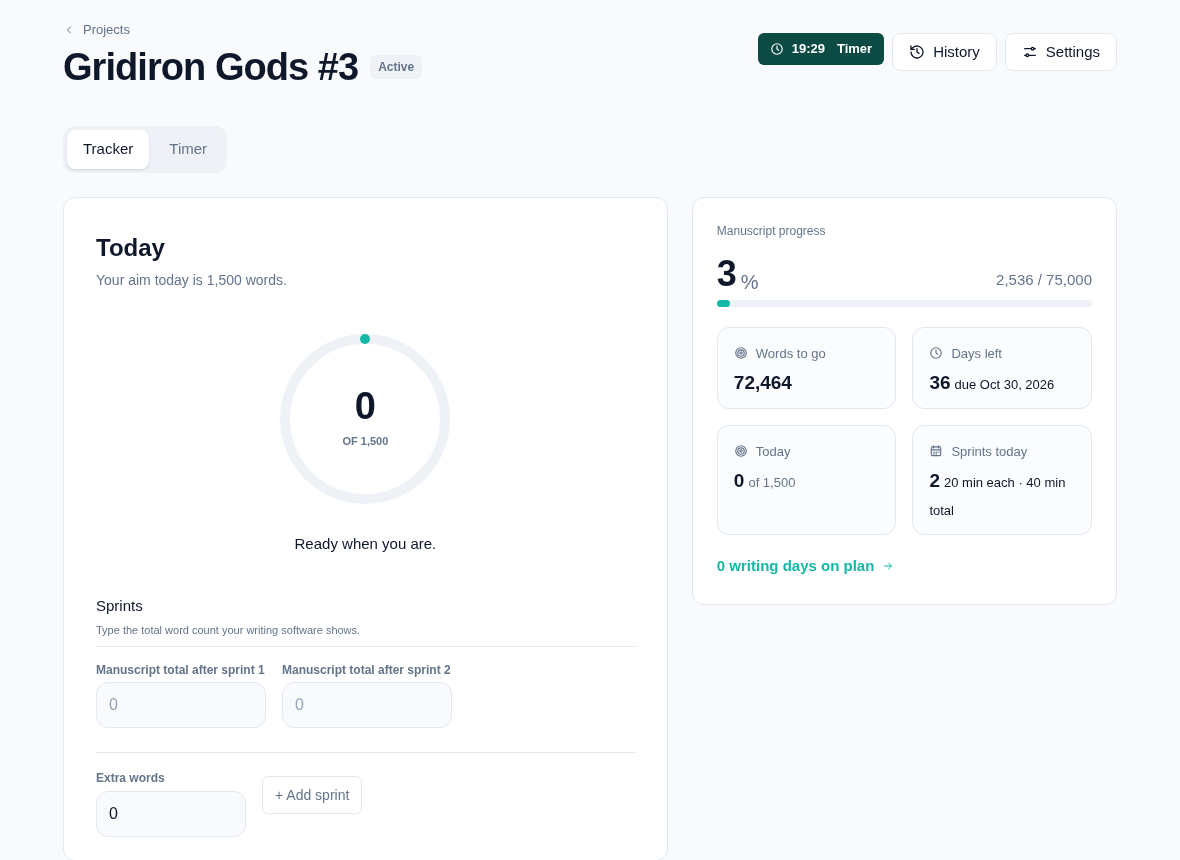 The height and width of the screenshot is (860, 1180). I want to click on history-icon, so click(917, 52).